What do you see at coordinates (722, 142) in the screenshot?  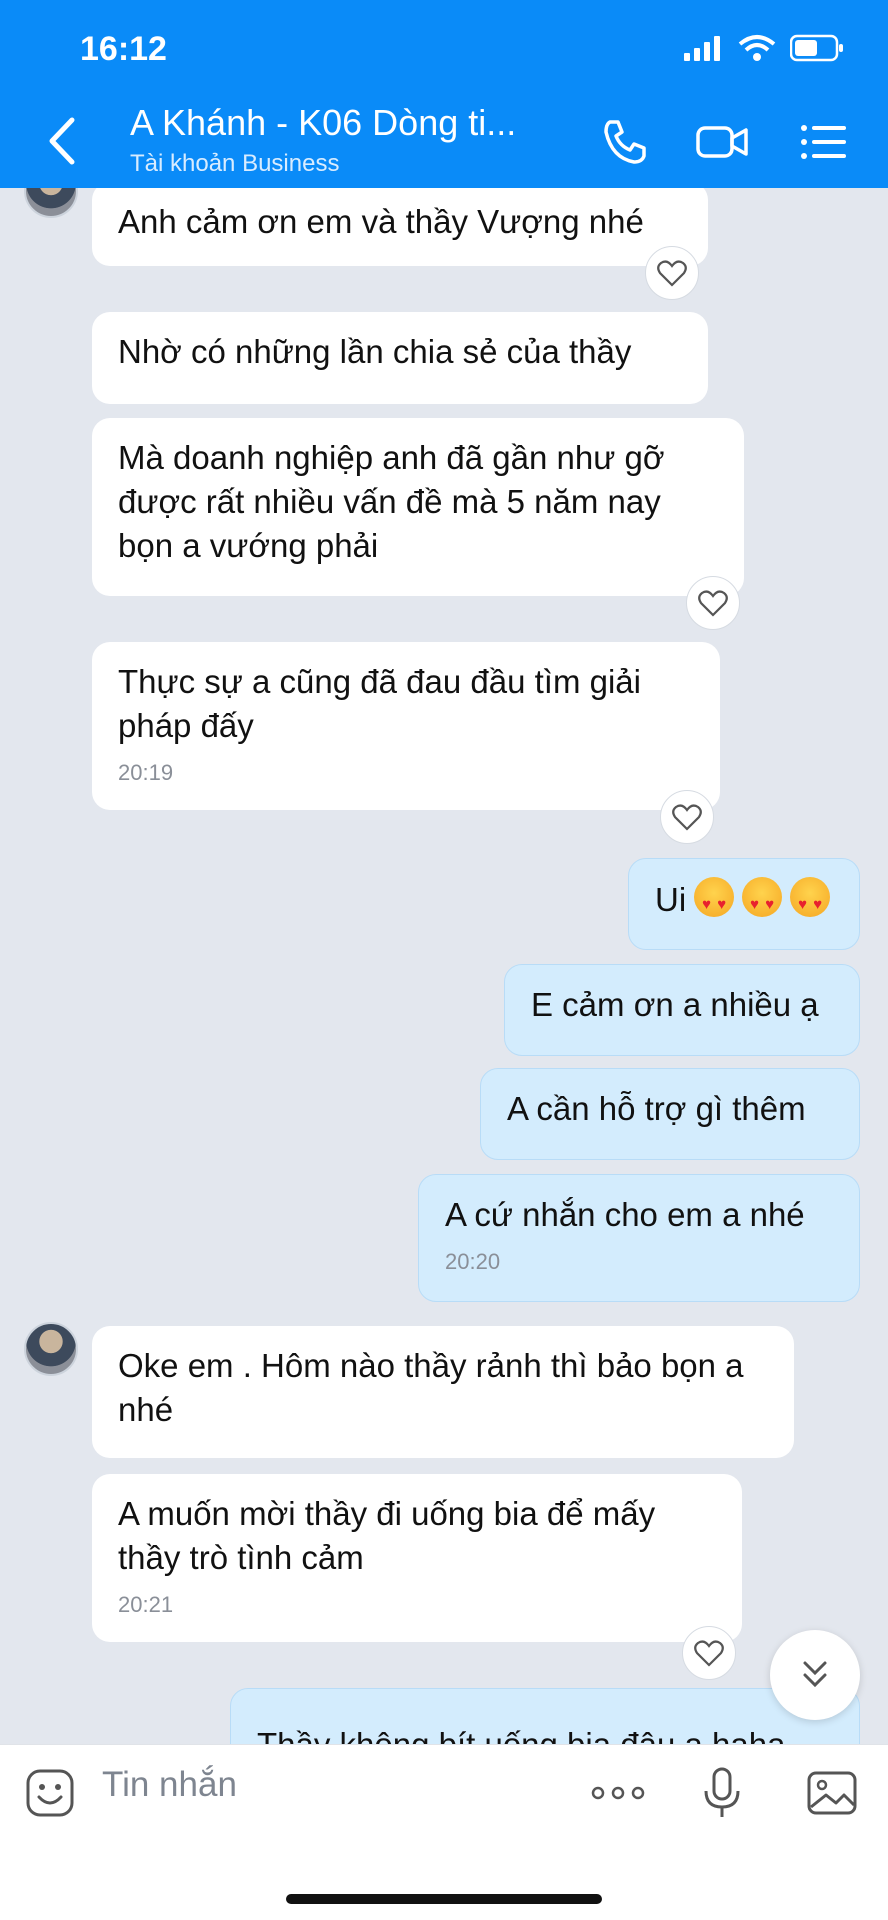 I see `video-icon` at bounding box center [722, 142].